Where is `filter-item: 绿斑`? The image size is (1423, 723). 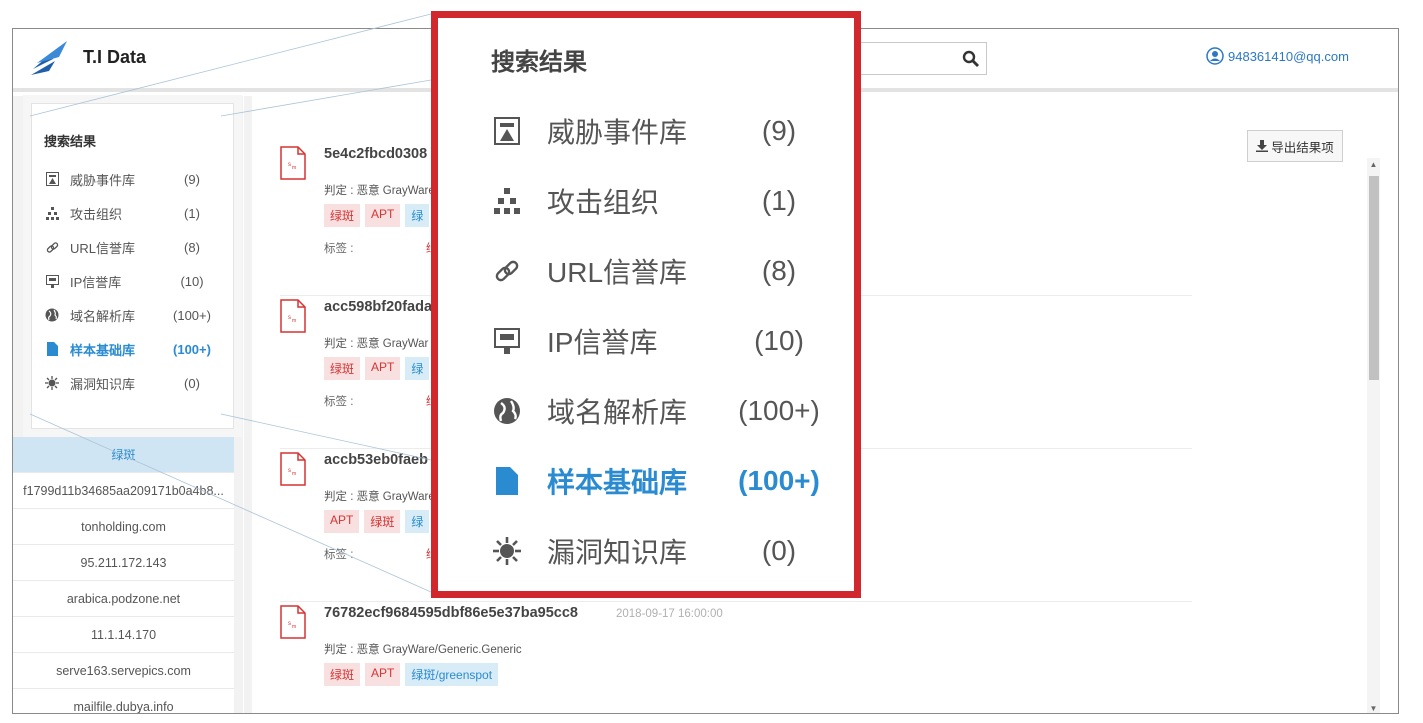 filter-item: 绿斑 is located at coordinates (123, 455).